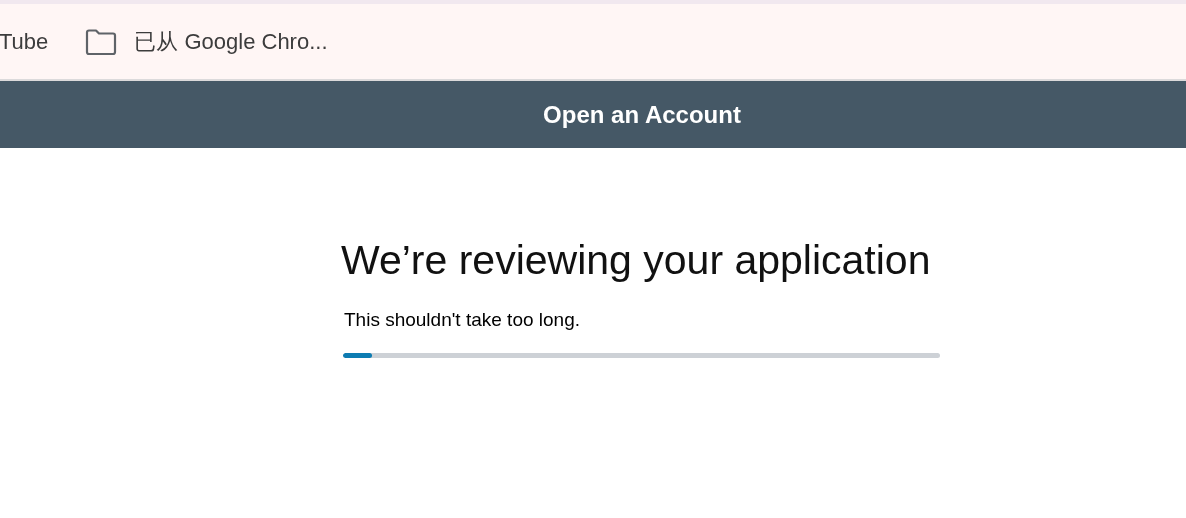  Describe the element at coordinates (642, 114) in the screenshot. I see `page-title: Open an Account` at that location.